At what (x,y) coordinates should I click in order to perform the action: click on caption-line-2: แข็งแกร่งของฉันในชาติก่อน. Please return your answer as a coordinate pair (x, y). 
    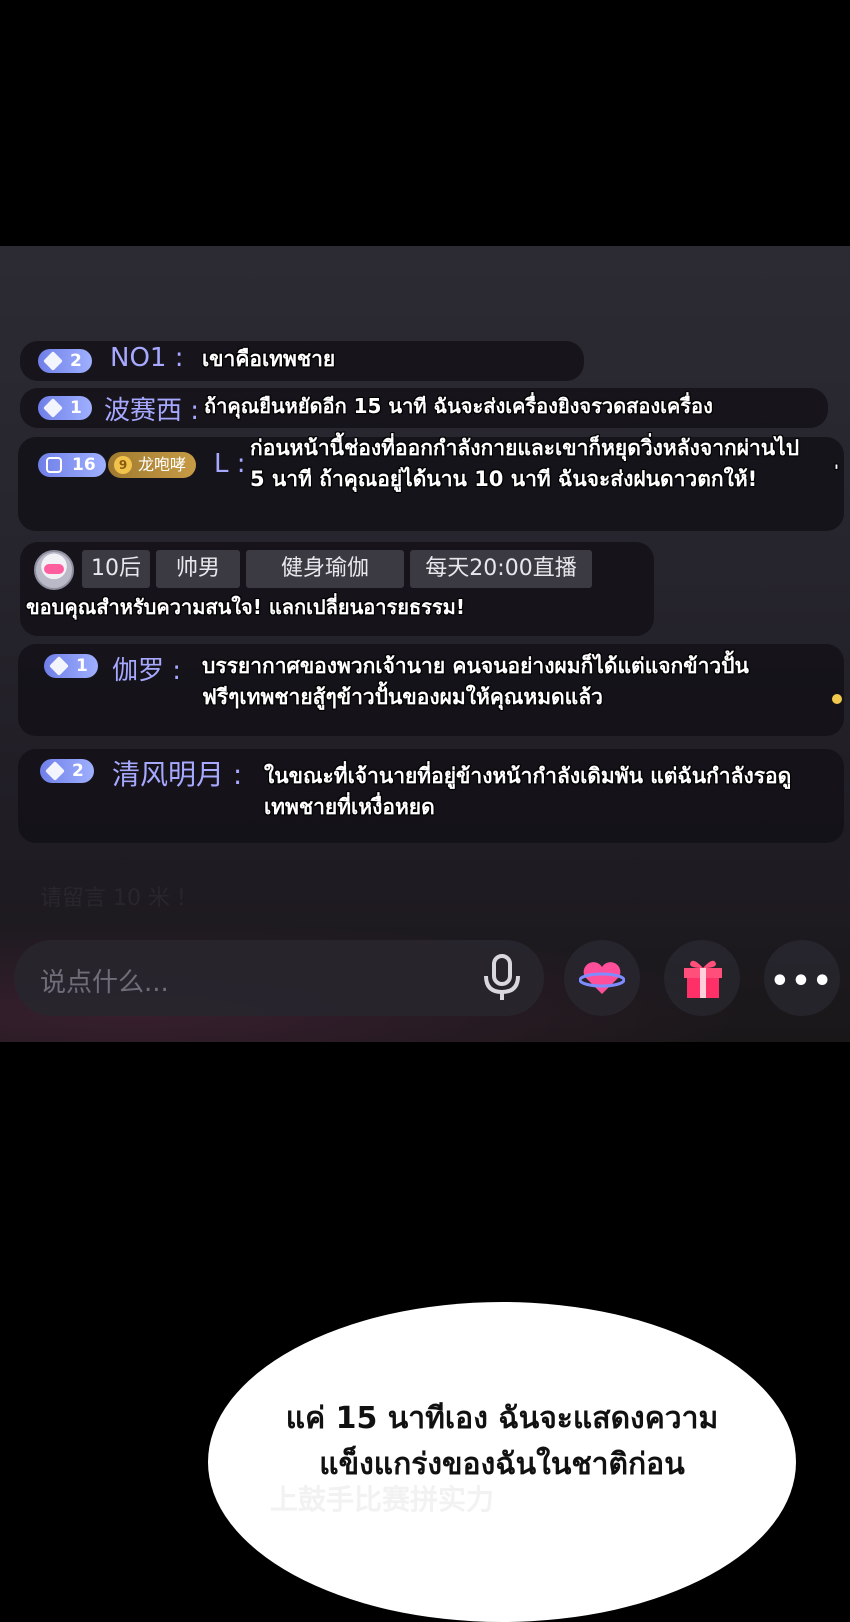
    Looking at the image, I should click on (502, 1464).